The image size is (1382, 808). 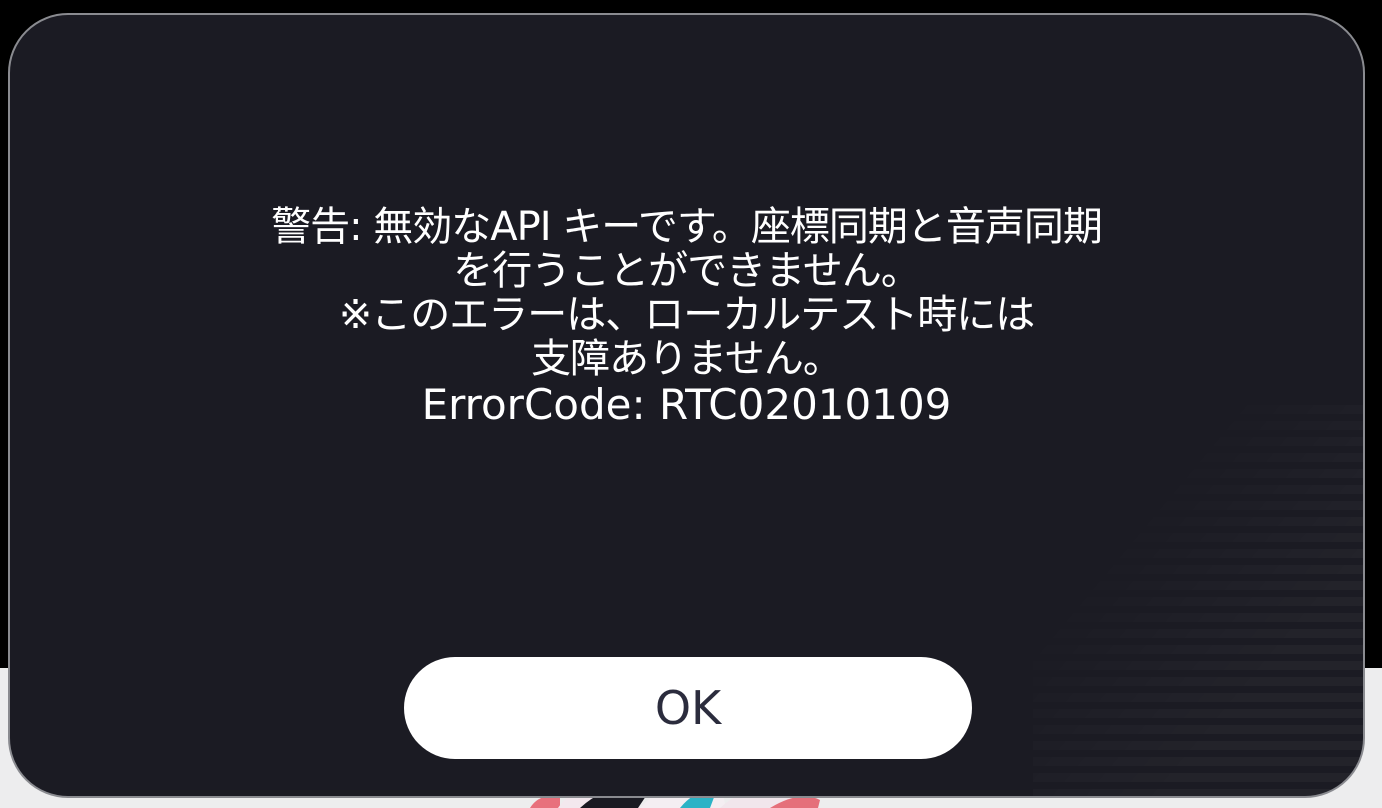 I want to click on ok-button-label: OK, so click(x=688, y=708).